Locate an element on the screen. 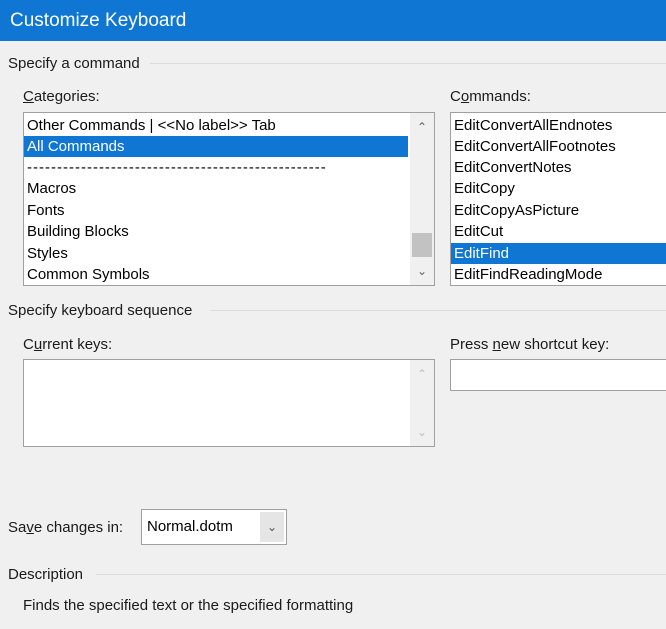 The image size is (666, 629). save-changes-label: Save changes in: is located at coordinates (66, 527).